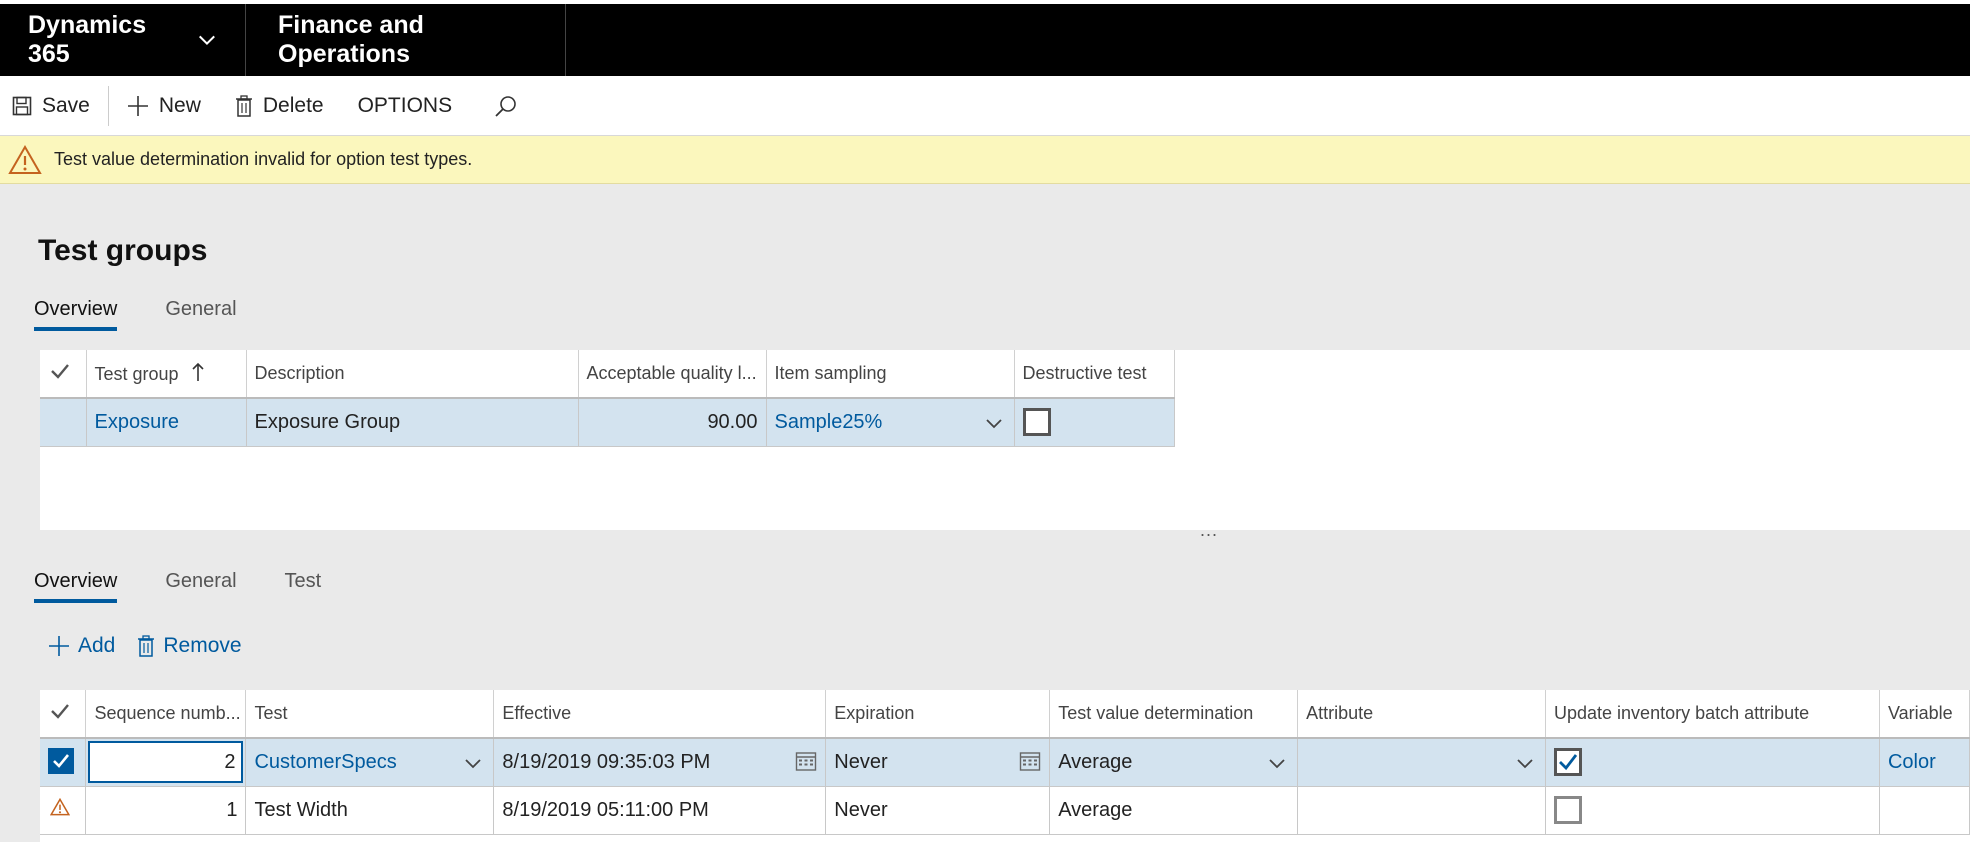 Image resolution: width=1970 pixels, height=842 pixels. What do you see at coordinates (25, 159) in the screenshot?
I see `warning-icon` at bounding box center [25, 159].